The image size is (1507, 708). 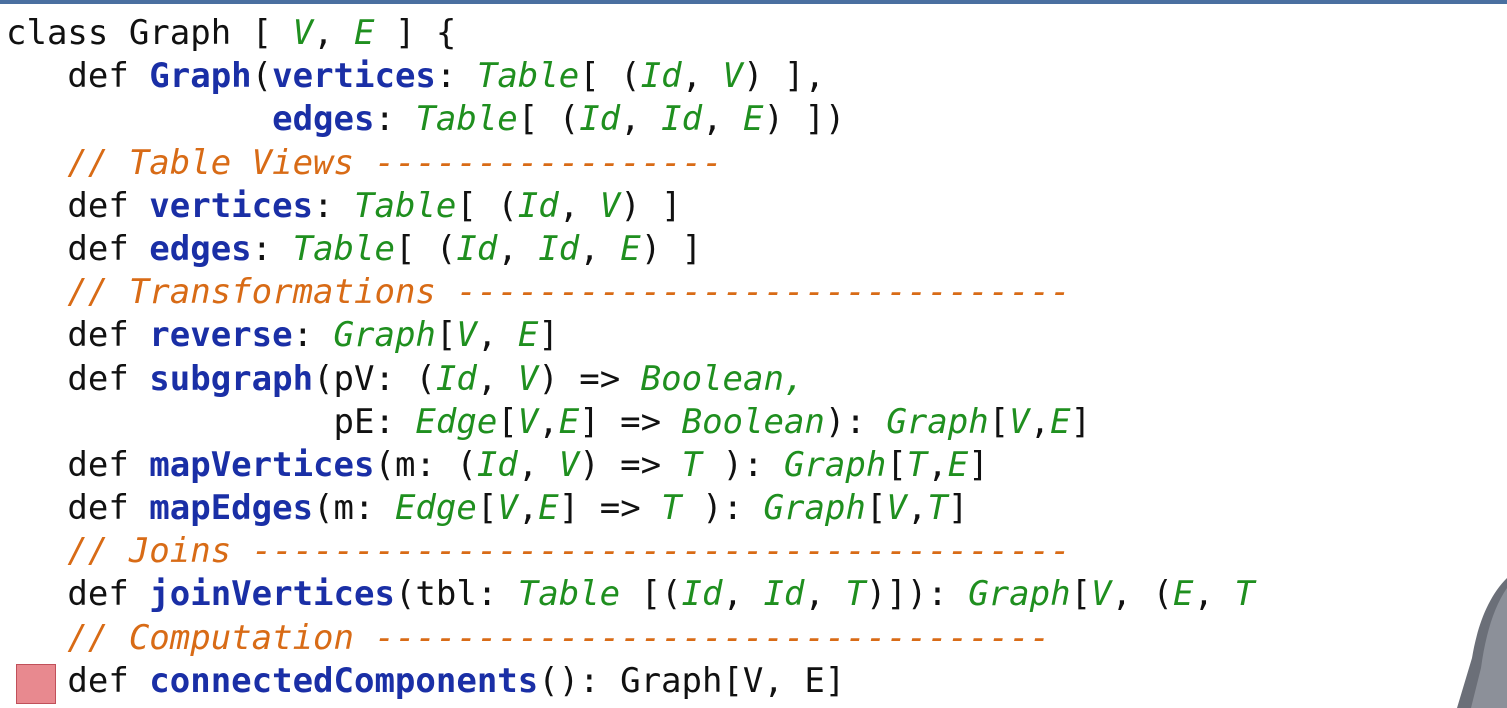 What do you see at coordinates (692, 680) in the screenshot?
I see `code-token: (): Graph[V, E]` at bounding box center [692, 680].